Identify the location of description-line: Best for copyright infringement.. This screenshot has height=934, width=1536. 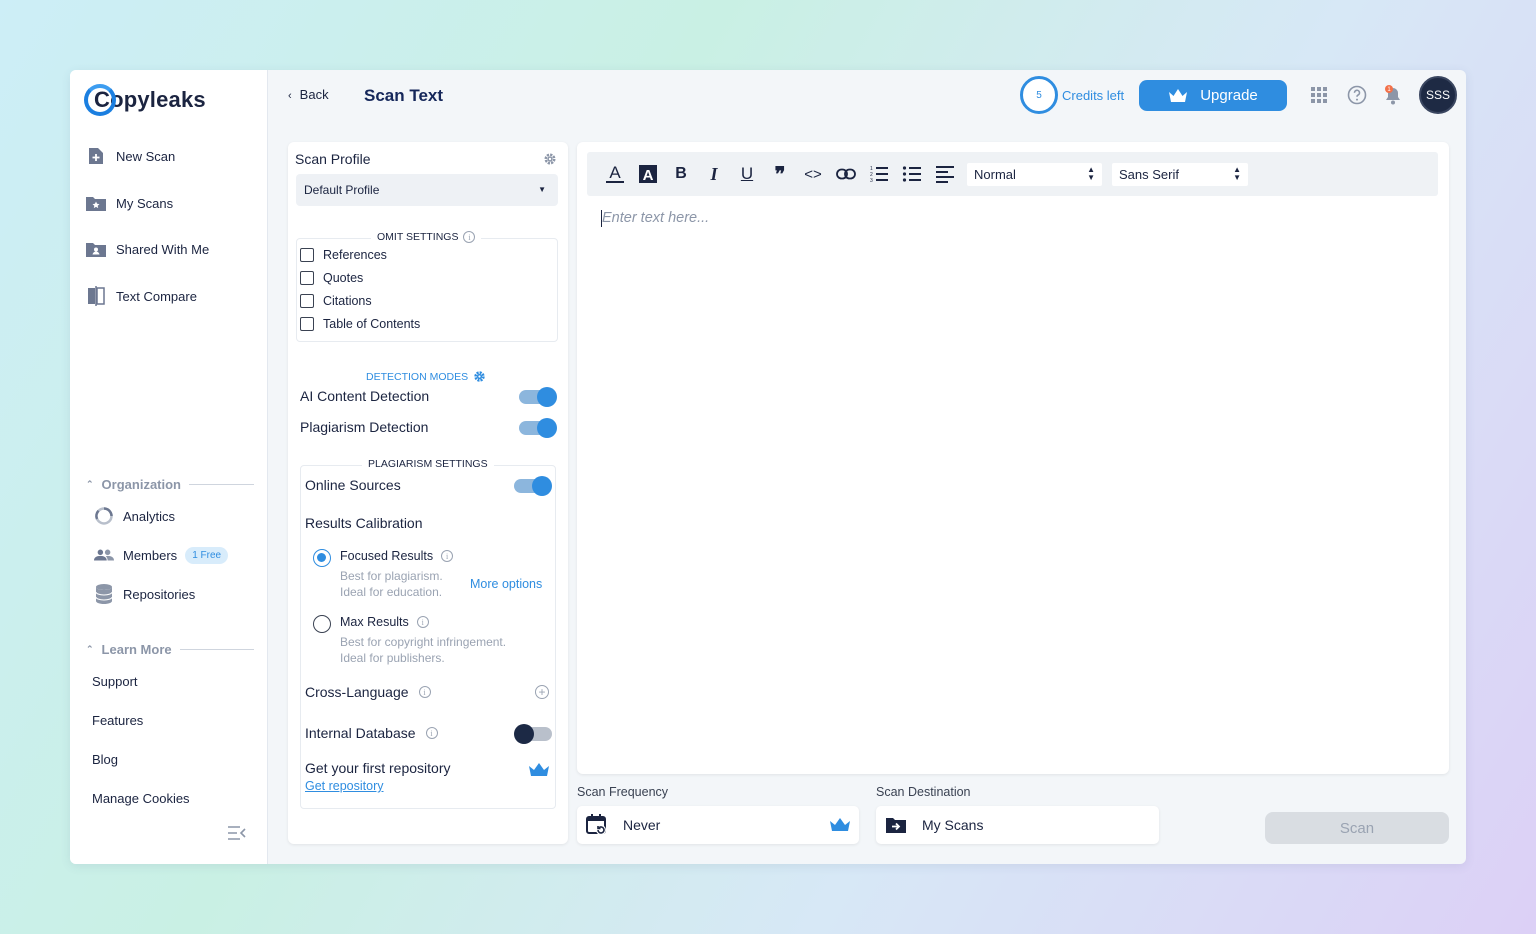
(423, 642).